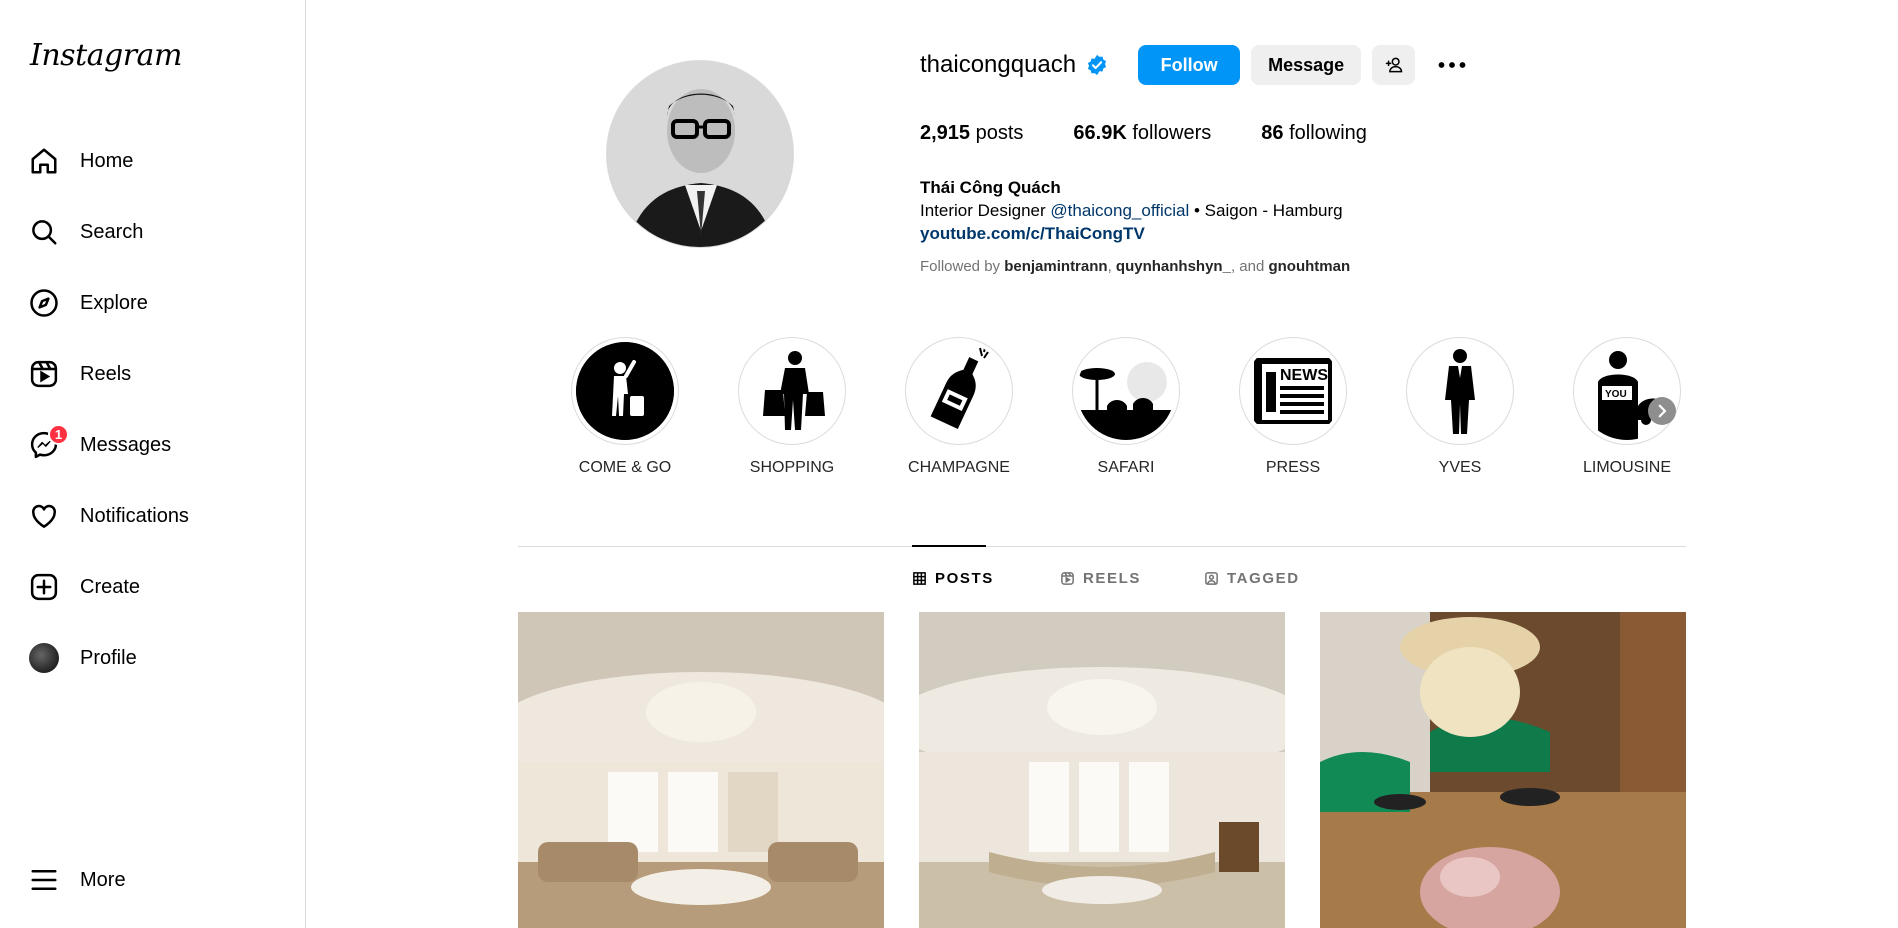  I want to click on messages-badge: 1, so click(58, 434).